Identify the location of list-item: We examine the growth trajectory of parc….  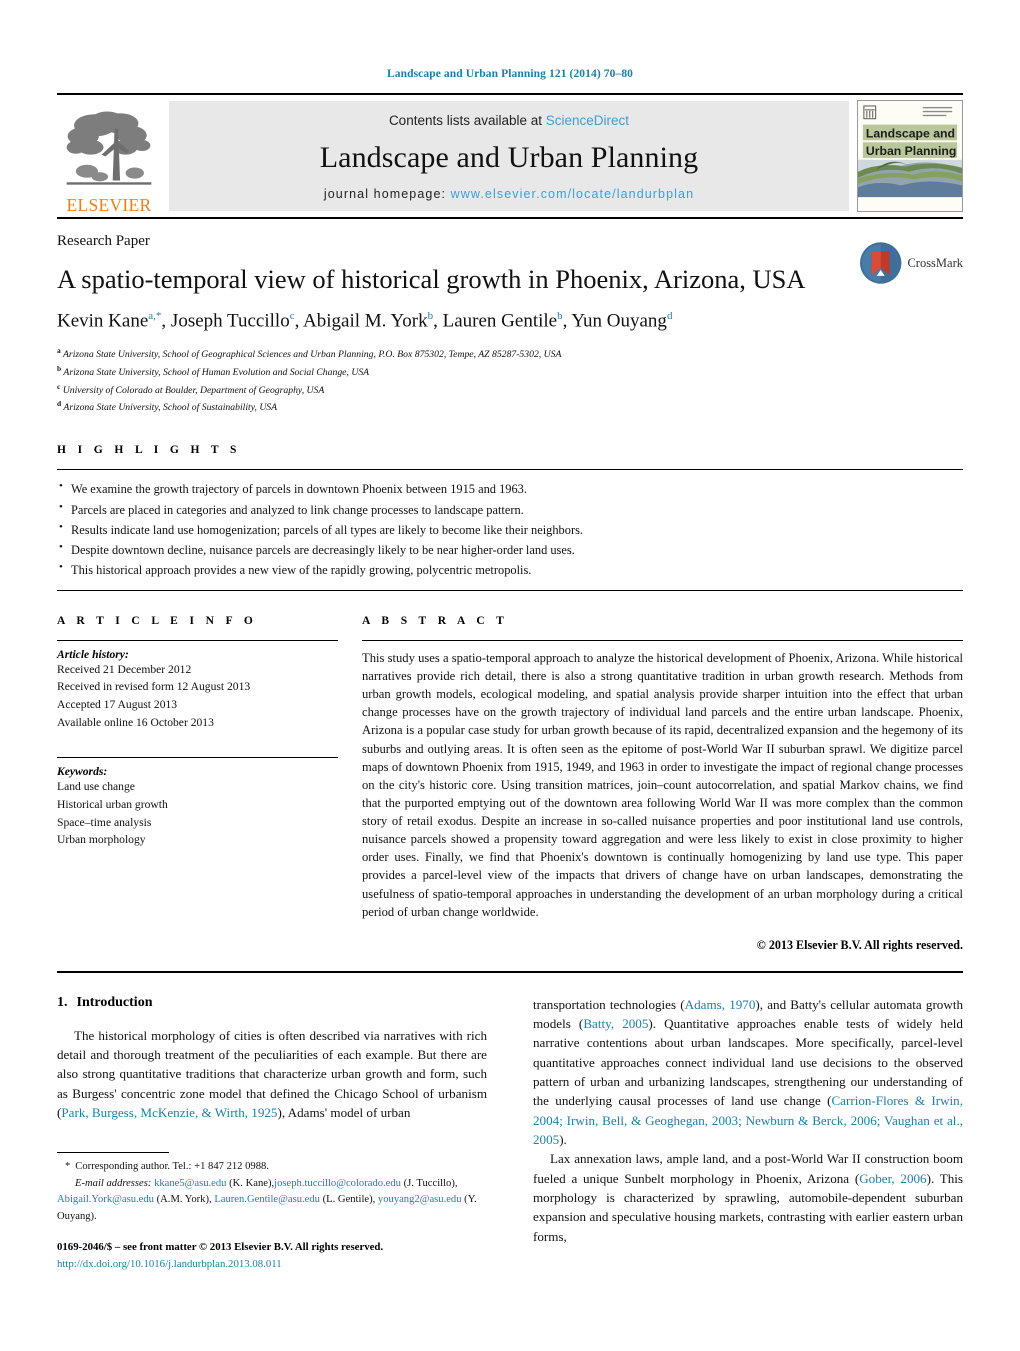
(510, 488).